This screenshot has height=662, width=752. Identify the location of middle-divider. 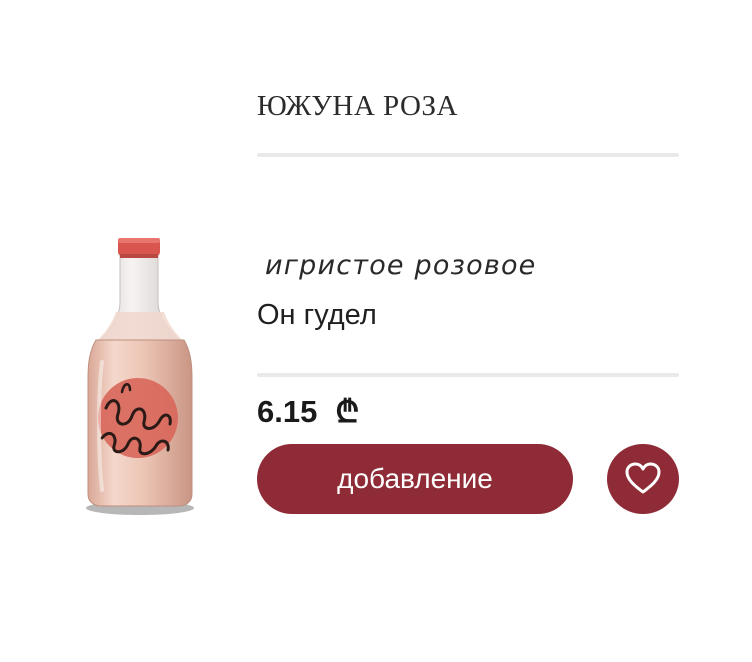
(468, 375).